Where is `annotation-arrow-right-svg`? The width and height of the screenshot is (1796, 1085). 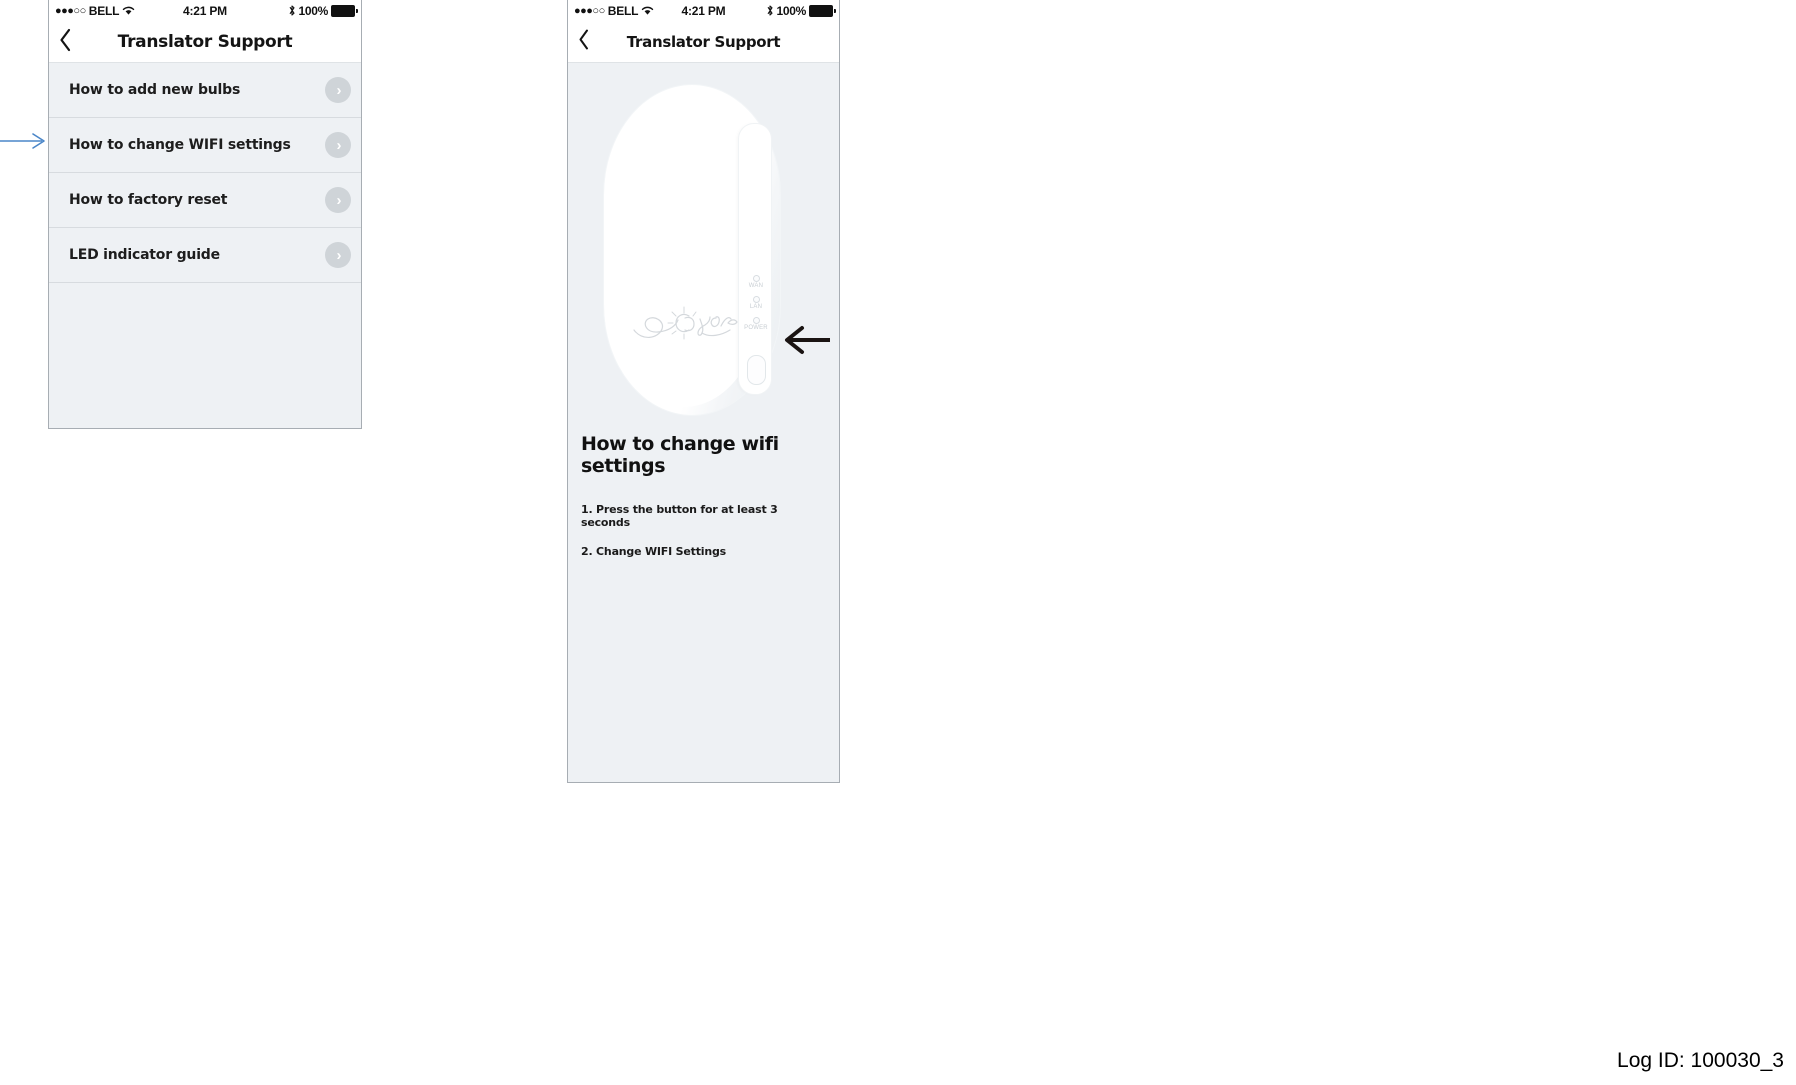 annotation-arrow-right-svg is located at coordinates (22, 141).